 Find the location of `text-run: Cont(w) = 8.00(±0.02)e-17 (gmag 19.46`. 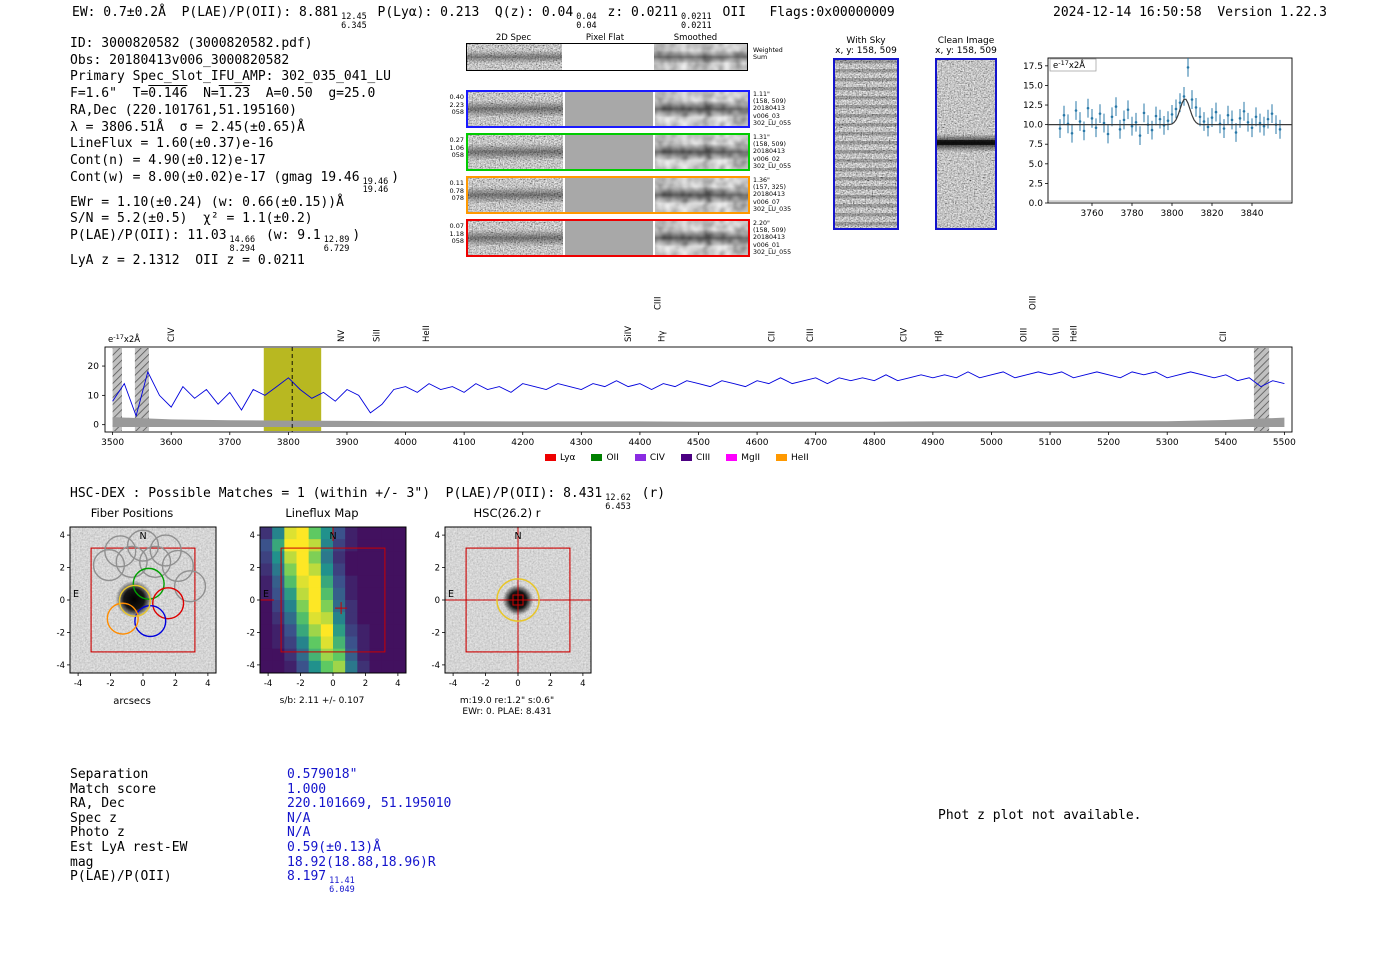

text-run: Cont(w) = 8.00(±0.02)e-17 (gmag 19.46 is located at coordinates (215, 177).